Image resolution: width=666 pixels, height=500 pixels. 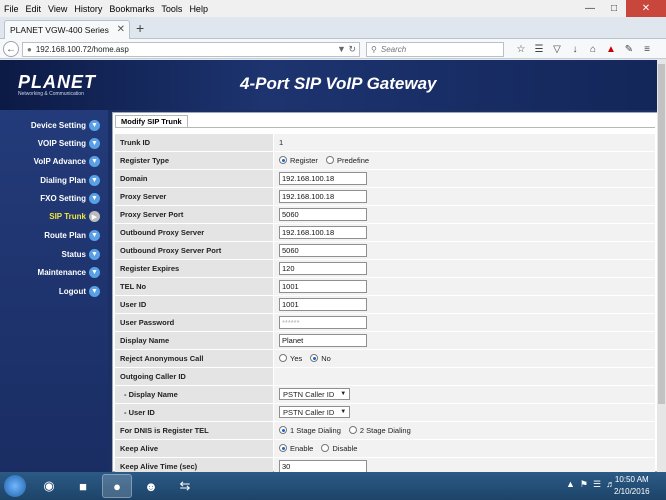 I want to click on oc-user-id-select: PSTN Caller ID ▼, so click(x=315, y=412).